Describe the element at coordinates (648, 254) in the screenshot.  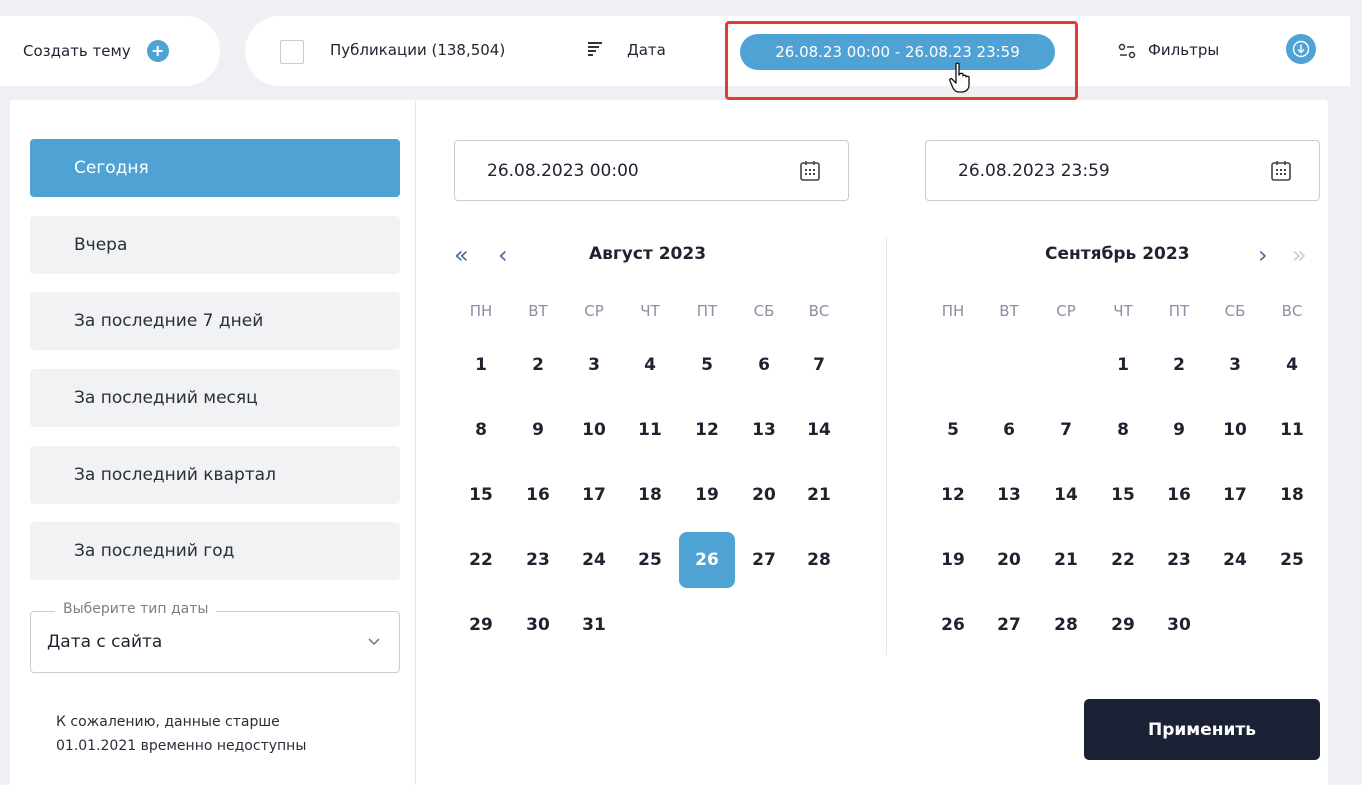
I see `month-title-august: Август 2023` at that location.